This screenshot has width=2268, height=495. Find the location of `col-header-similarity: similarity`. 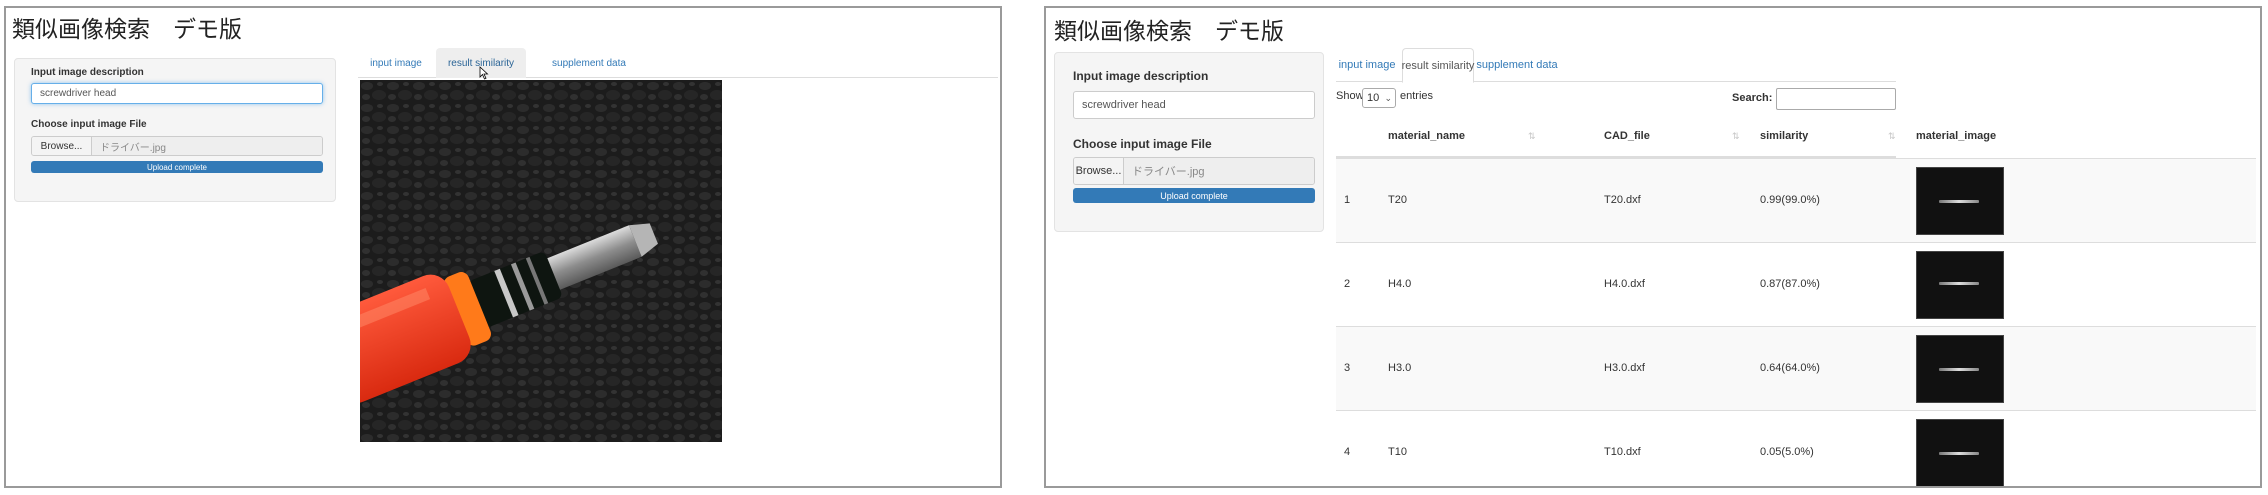

col-header-similarity: similarity is located at coordinates (1784, 136).